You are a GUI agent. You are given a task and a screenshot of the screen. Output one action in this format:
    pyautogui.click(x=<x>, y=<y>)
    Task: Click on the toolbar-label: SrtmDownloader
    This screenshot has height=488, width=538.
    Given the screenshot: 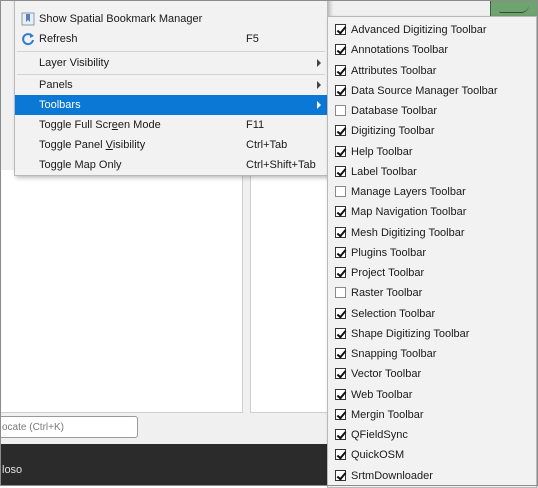 What is the action you would take?
    pyautogui.click(x=392, y=475)
    